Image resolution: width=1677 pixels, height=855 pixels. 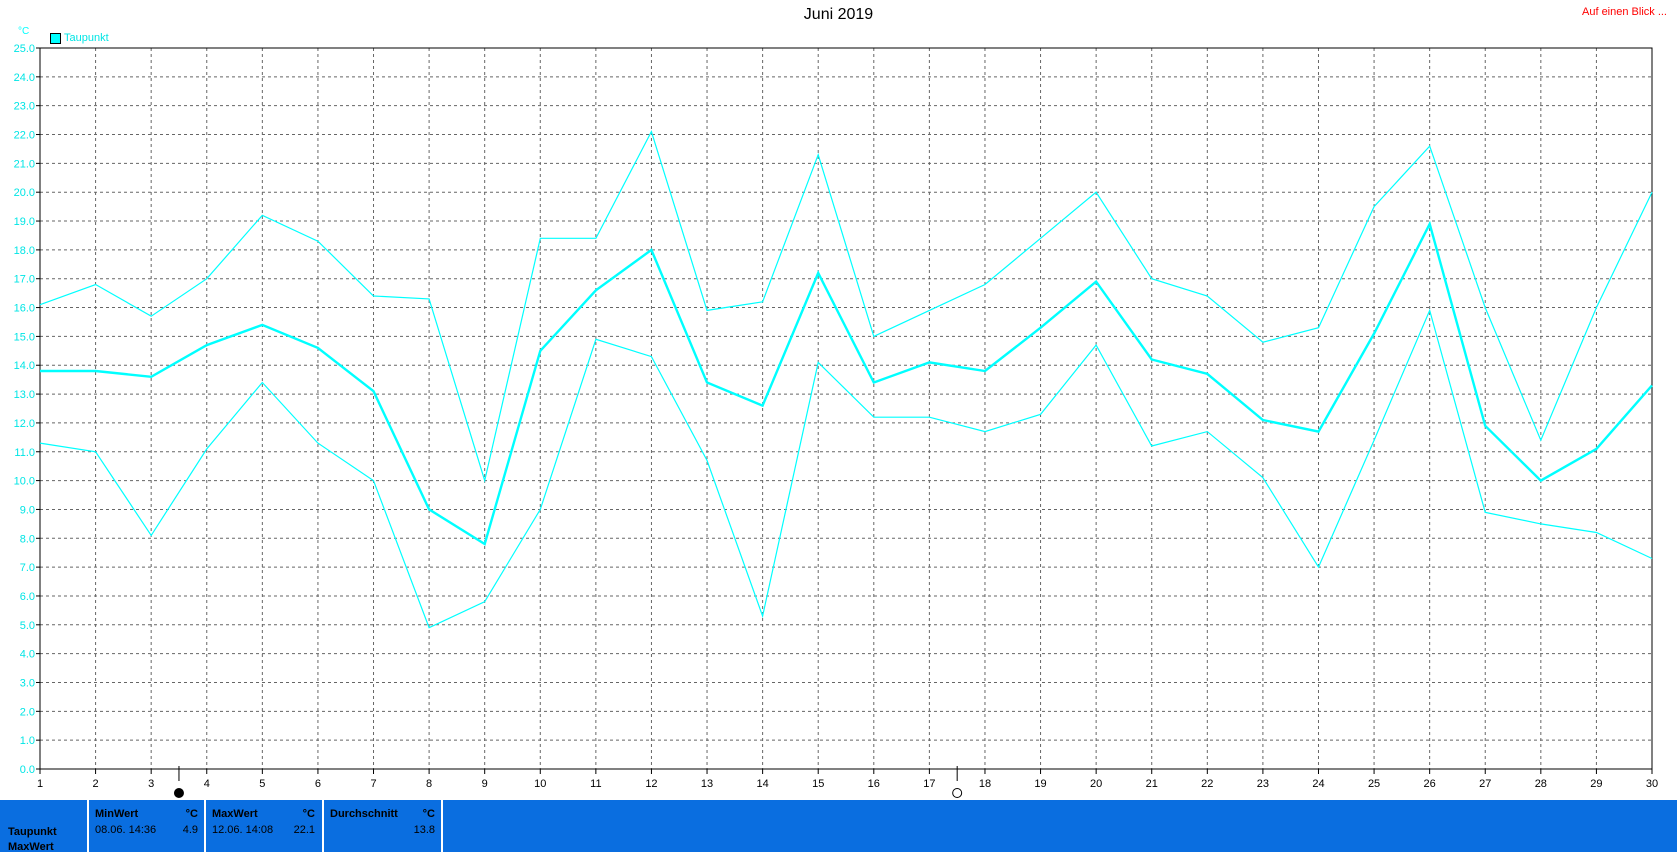 I want to click on new-moon-icon, so click(x=957, y=793).